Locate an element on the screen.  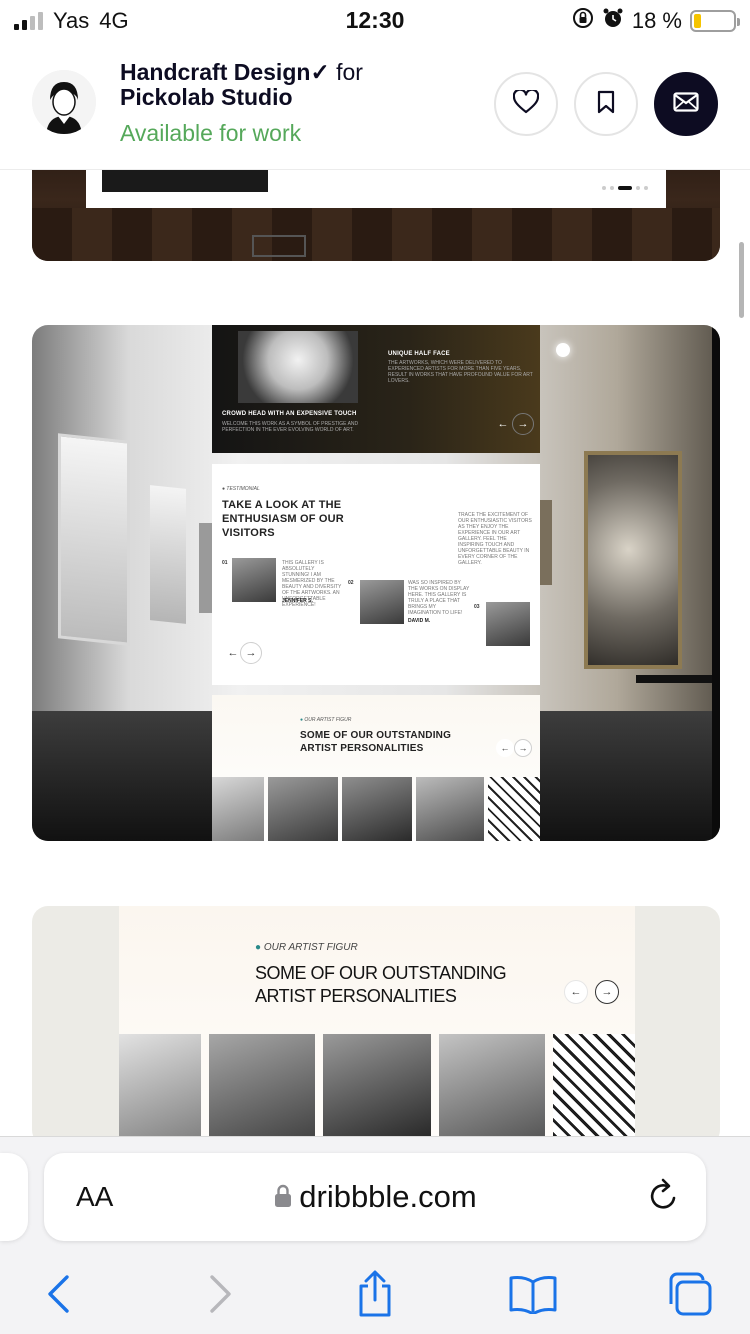
forward-icon is located at coordinates (221, 1294).